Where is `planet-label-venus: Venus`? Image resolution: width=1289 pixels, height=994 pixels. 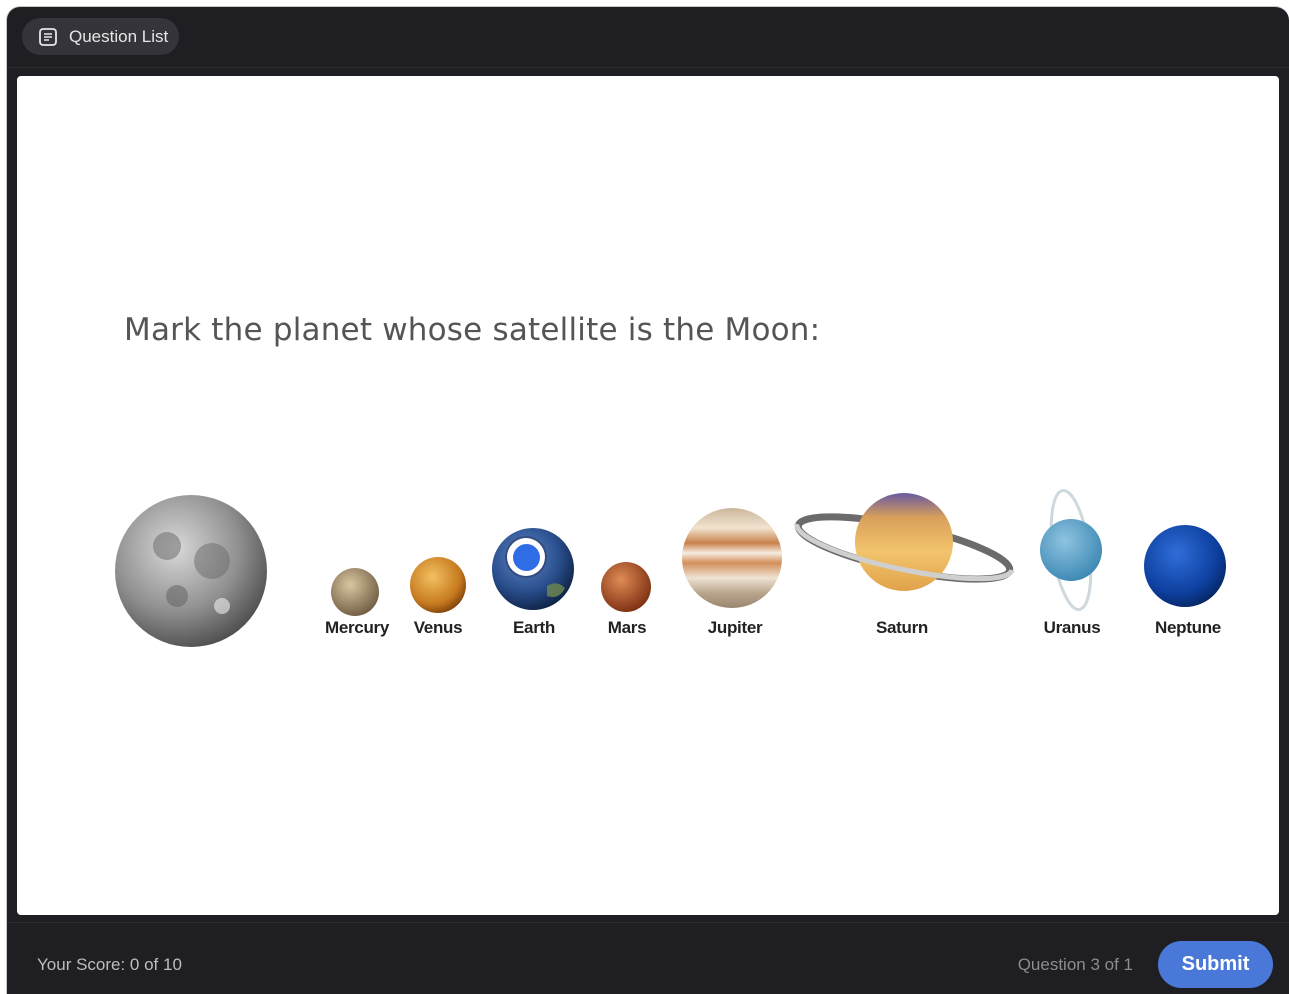 planet-label-venus: Venus is located at coordinates (438, 628).